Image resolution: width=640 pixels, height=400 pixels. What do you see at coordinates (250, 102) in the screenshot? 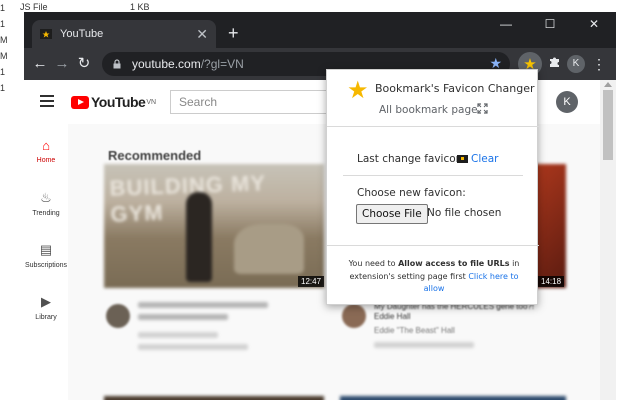
I see `youtube-search-input: Search` at bounding box center [250, 102].